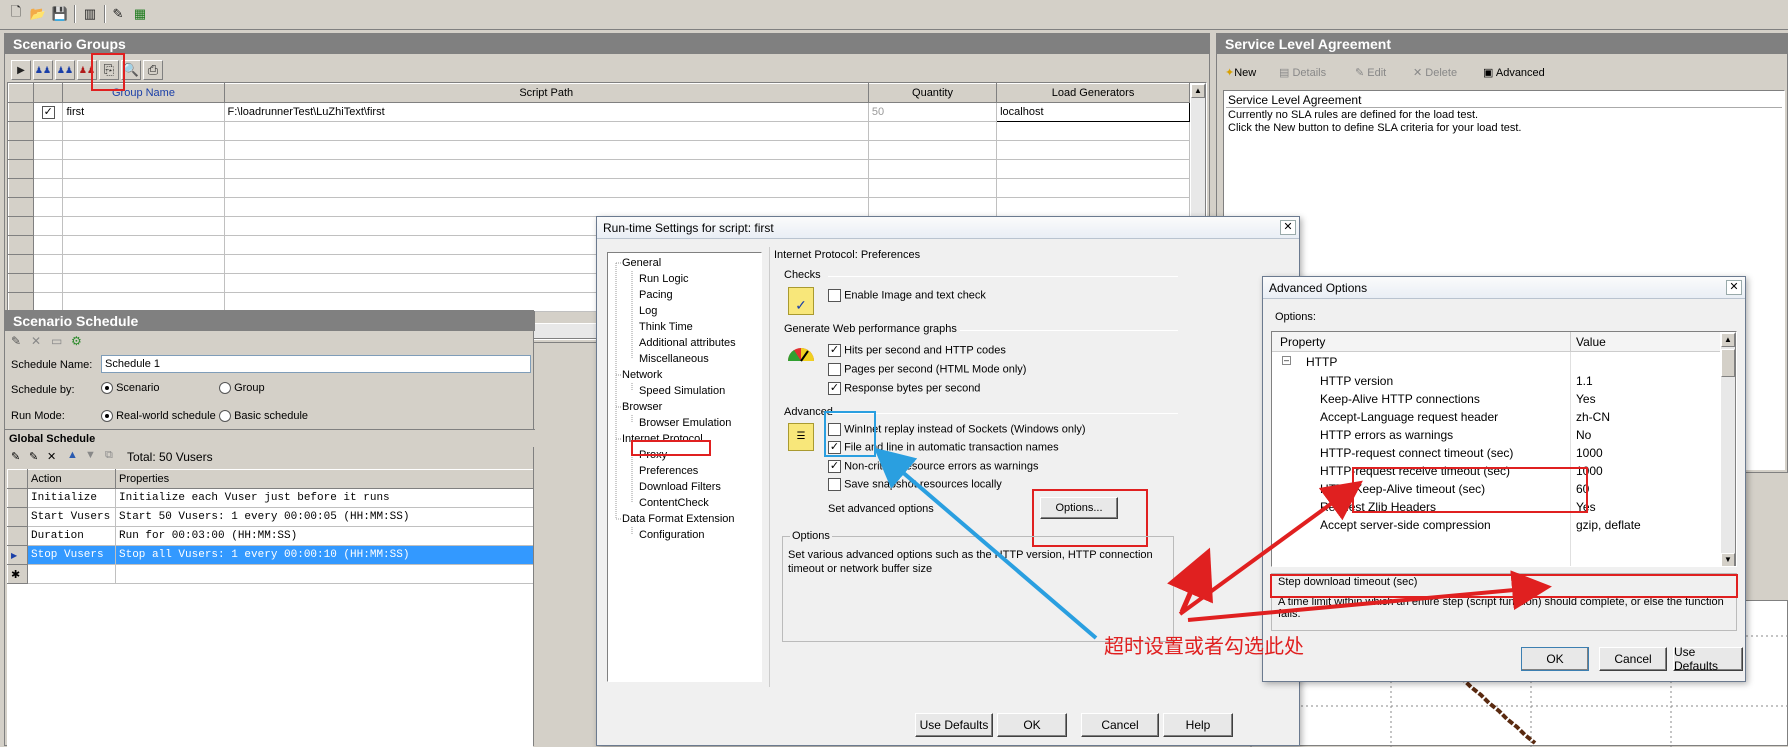 The height and width of the screenshot is (747, 1788). Describe the element at coordinates (682, 391) in the screenshot. I see `tree-speed: Speed Simulation` at that location.